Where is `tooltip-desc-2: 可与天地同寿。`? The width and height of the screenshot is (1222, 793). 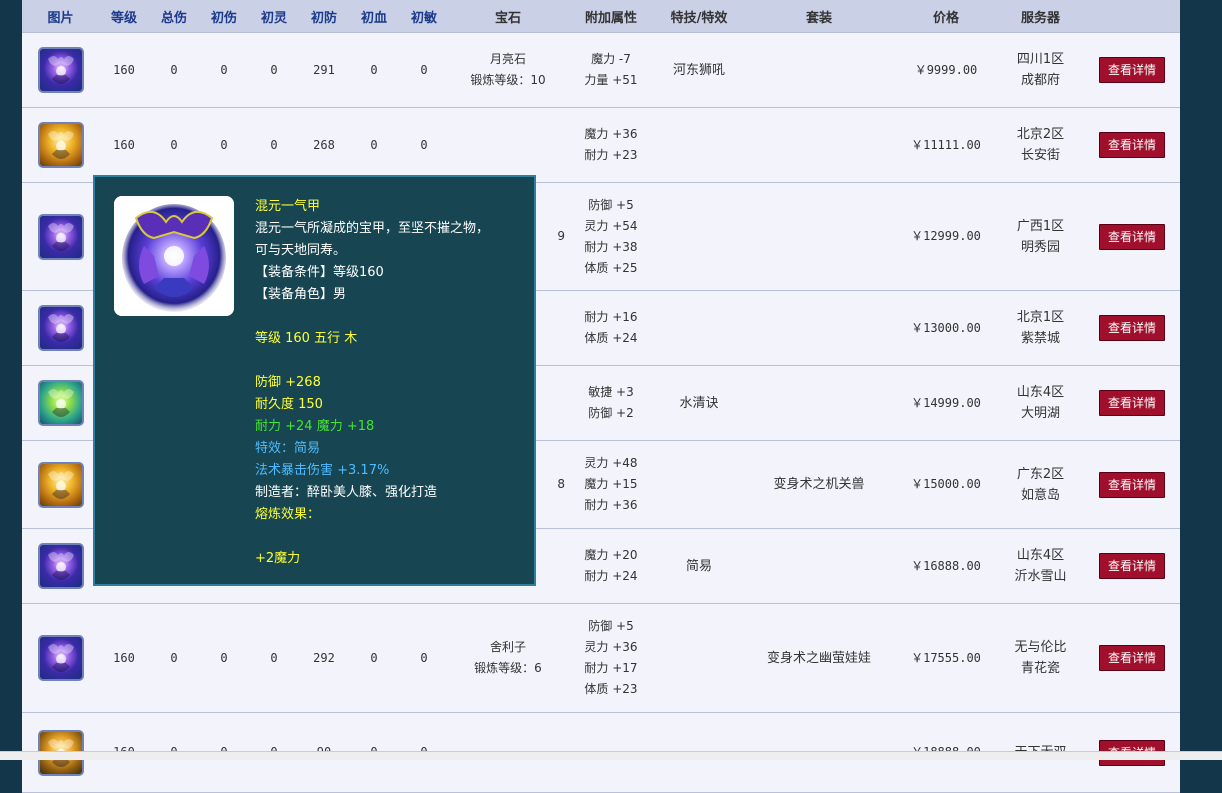 tooltip-desc-2: 可与天地同寿。 is located at coordinates (301, 250).